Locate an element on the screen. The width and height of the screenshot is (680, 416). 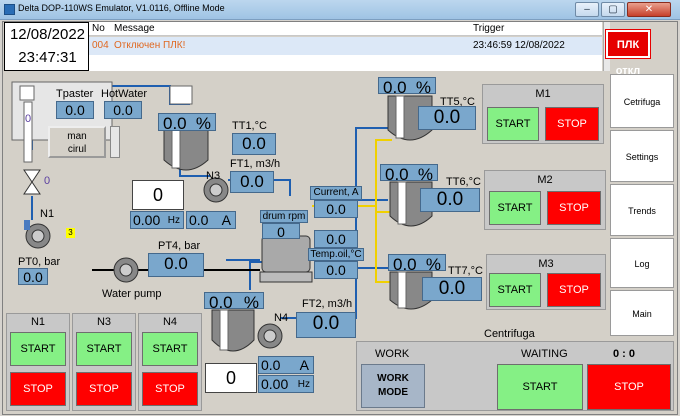
n3-setpoint-input: 0 is located at coordinates (158, 195).